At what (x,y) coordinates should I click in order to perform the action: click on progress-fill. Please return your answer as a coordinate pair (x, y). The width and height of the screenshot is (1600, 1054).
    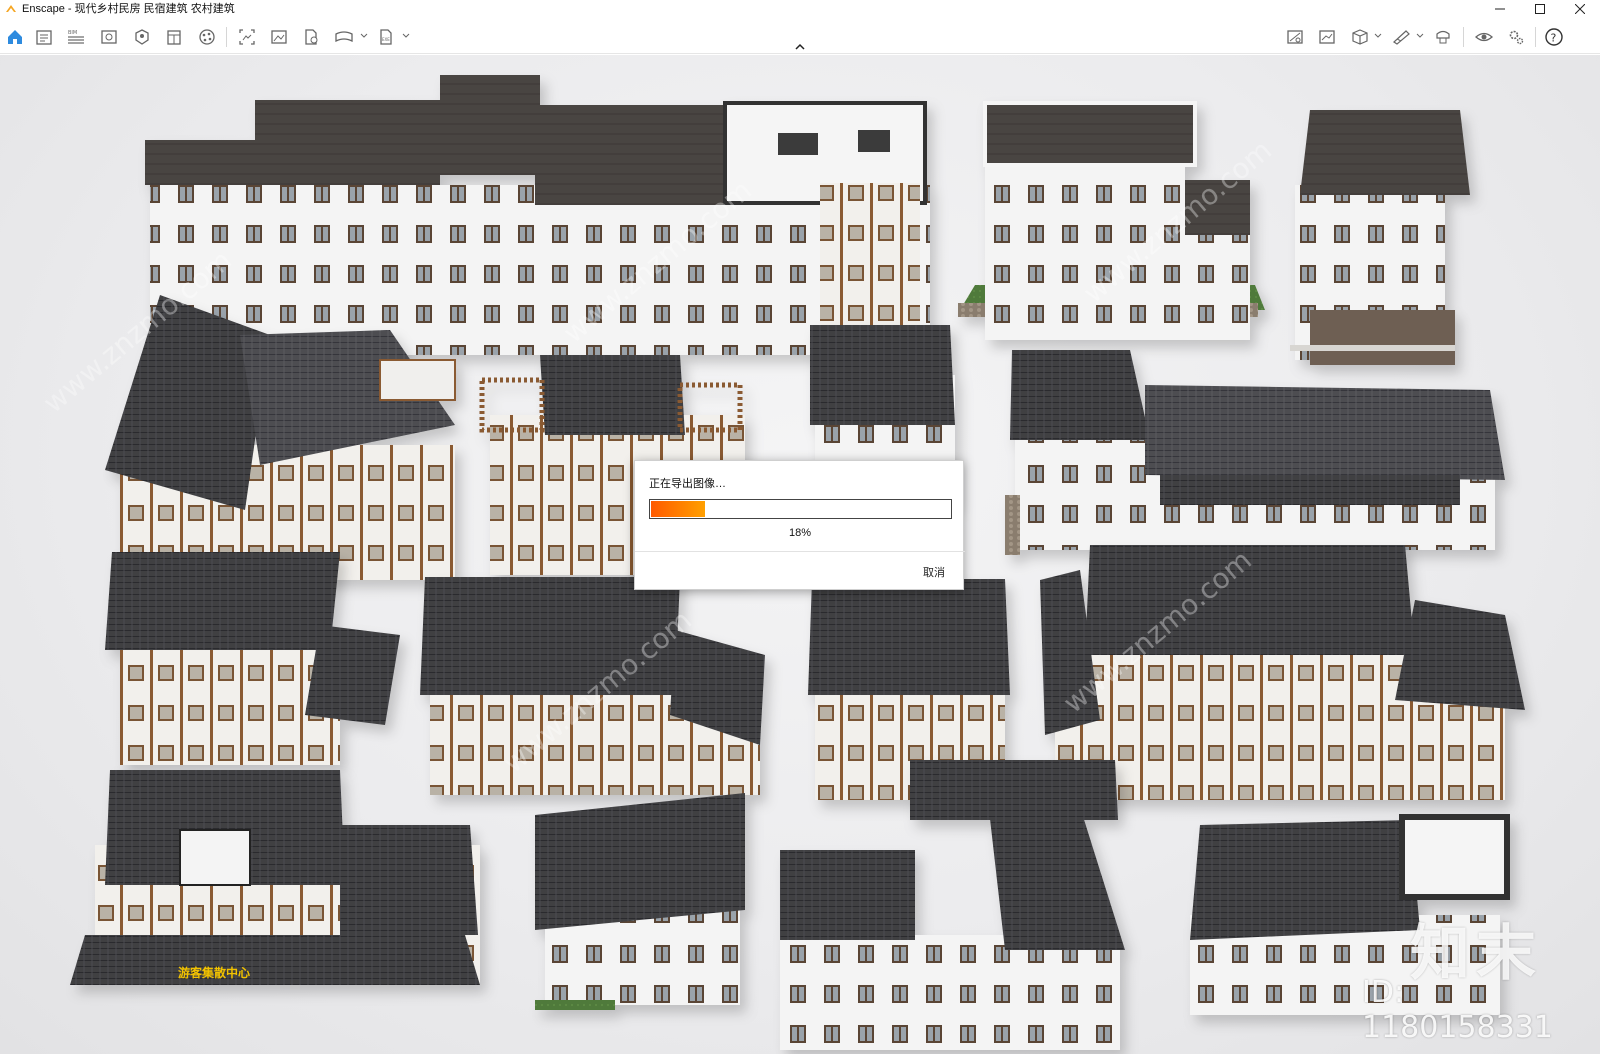
    Looking at the image, I should click on (678, 509).